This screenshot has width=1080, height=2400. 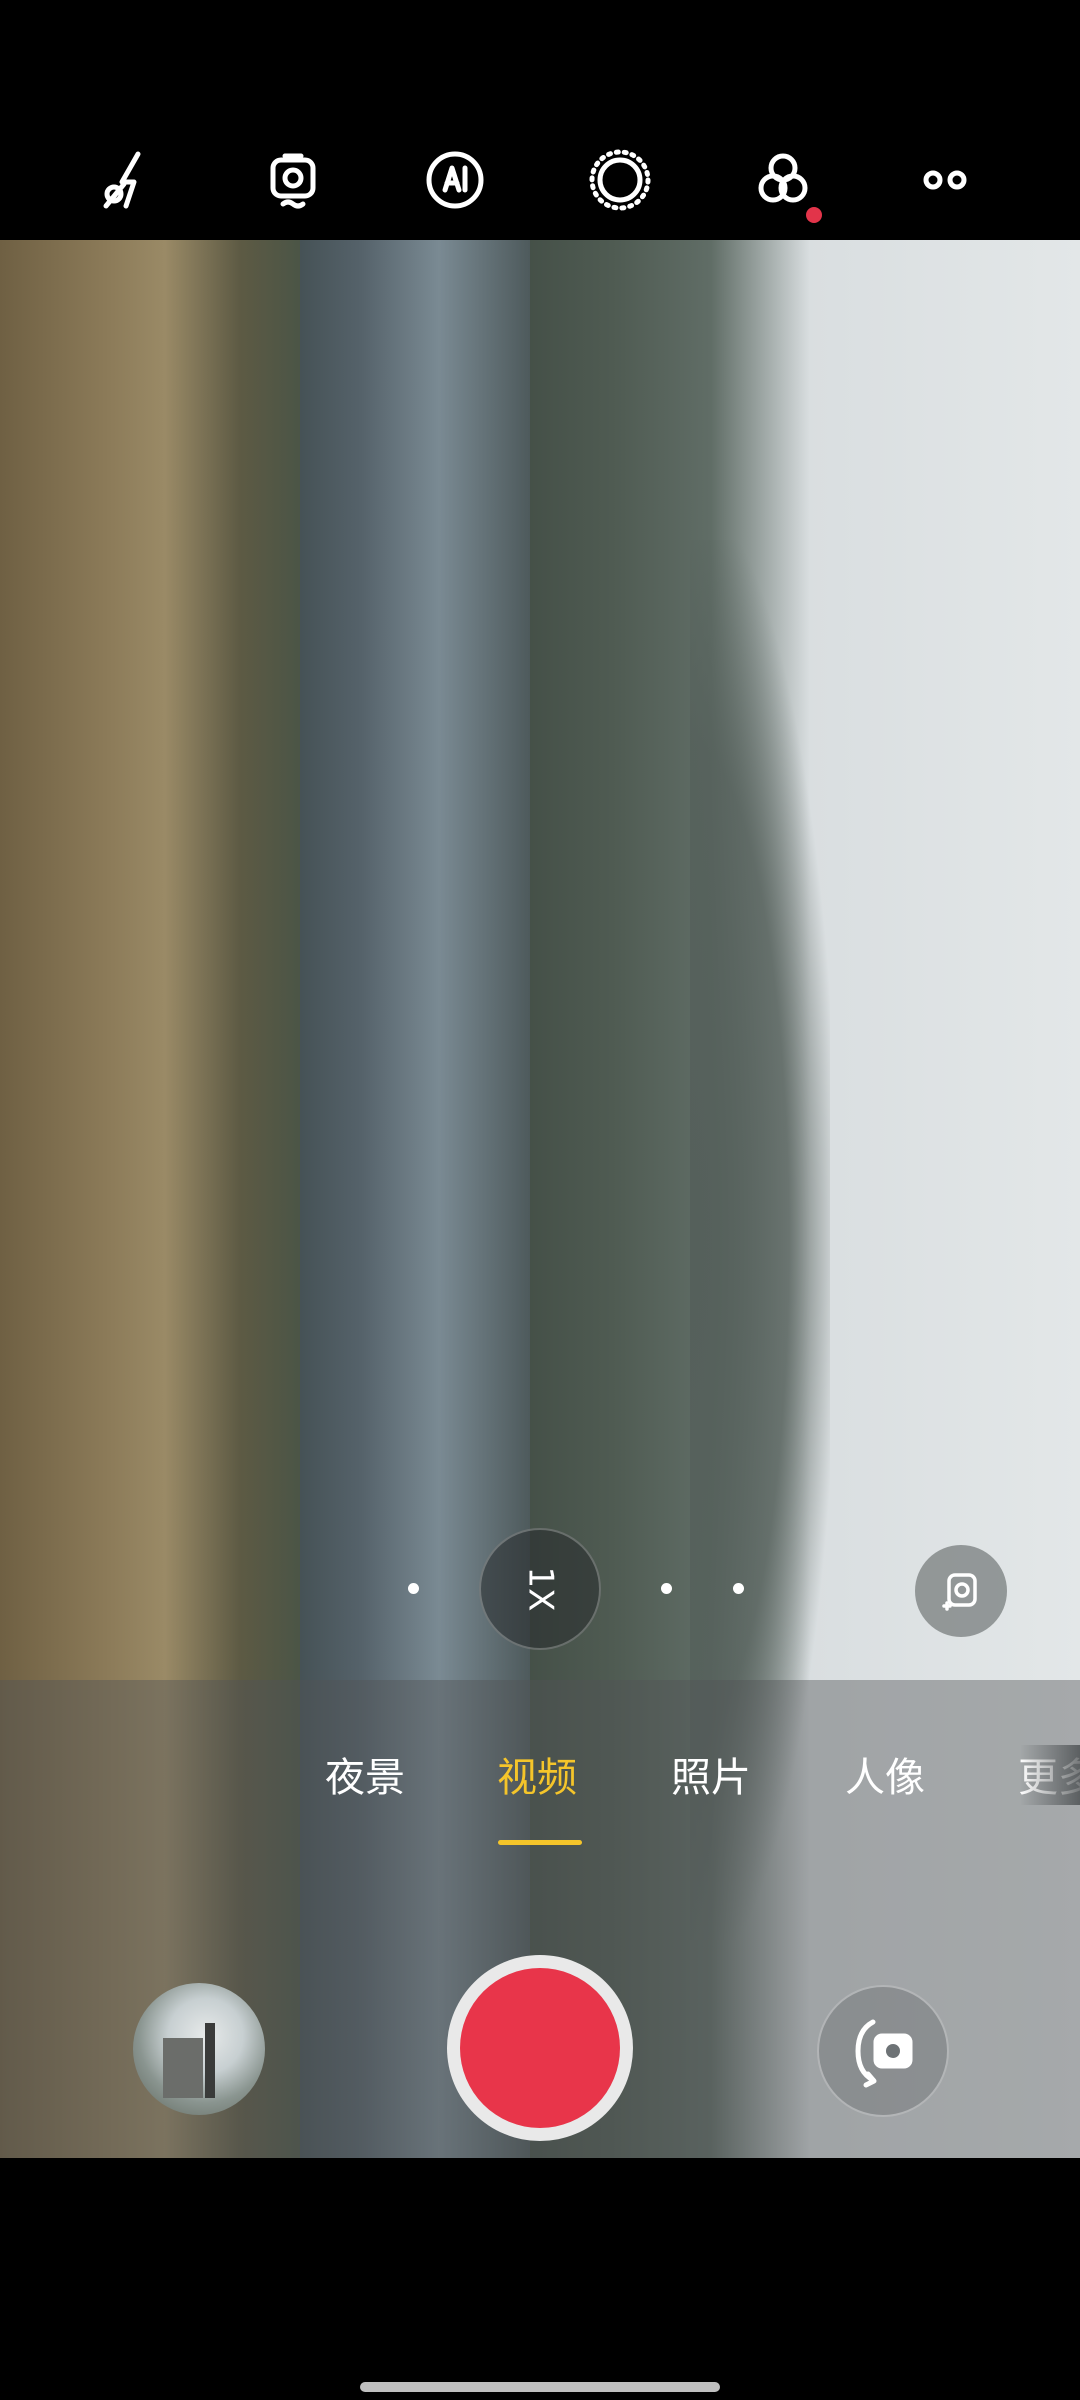 I want to click on lens-switch-button, so click(x=961, y=1591).